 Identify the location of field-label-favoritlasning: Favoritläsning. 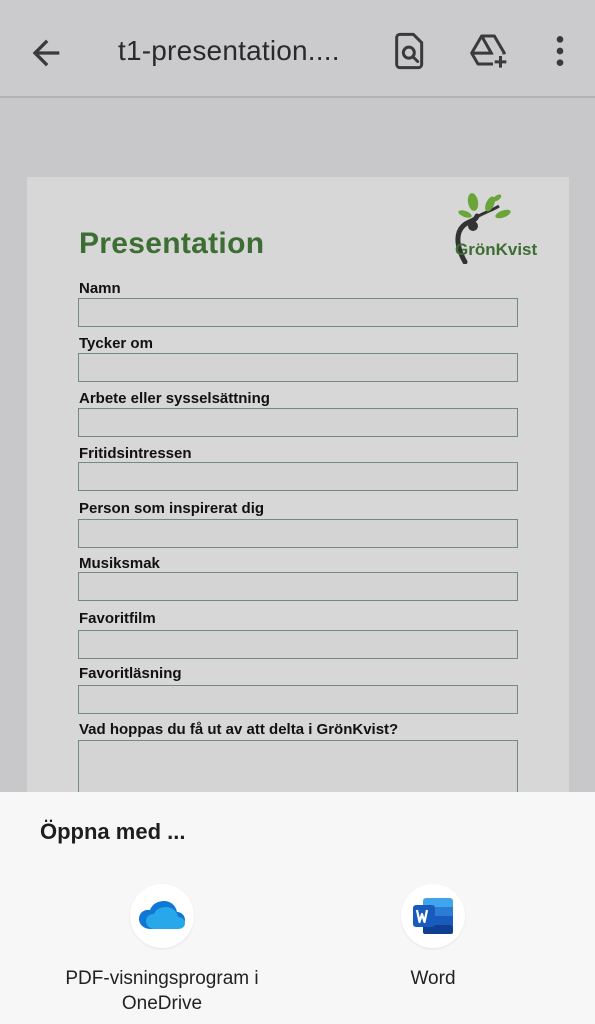
(130, 673).